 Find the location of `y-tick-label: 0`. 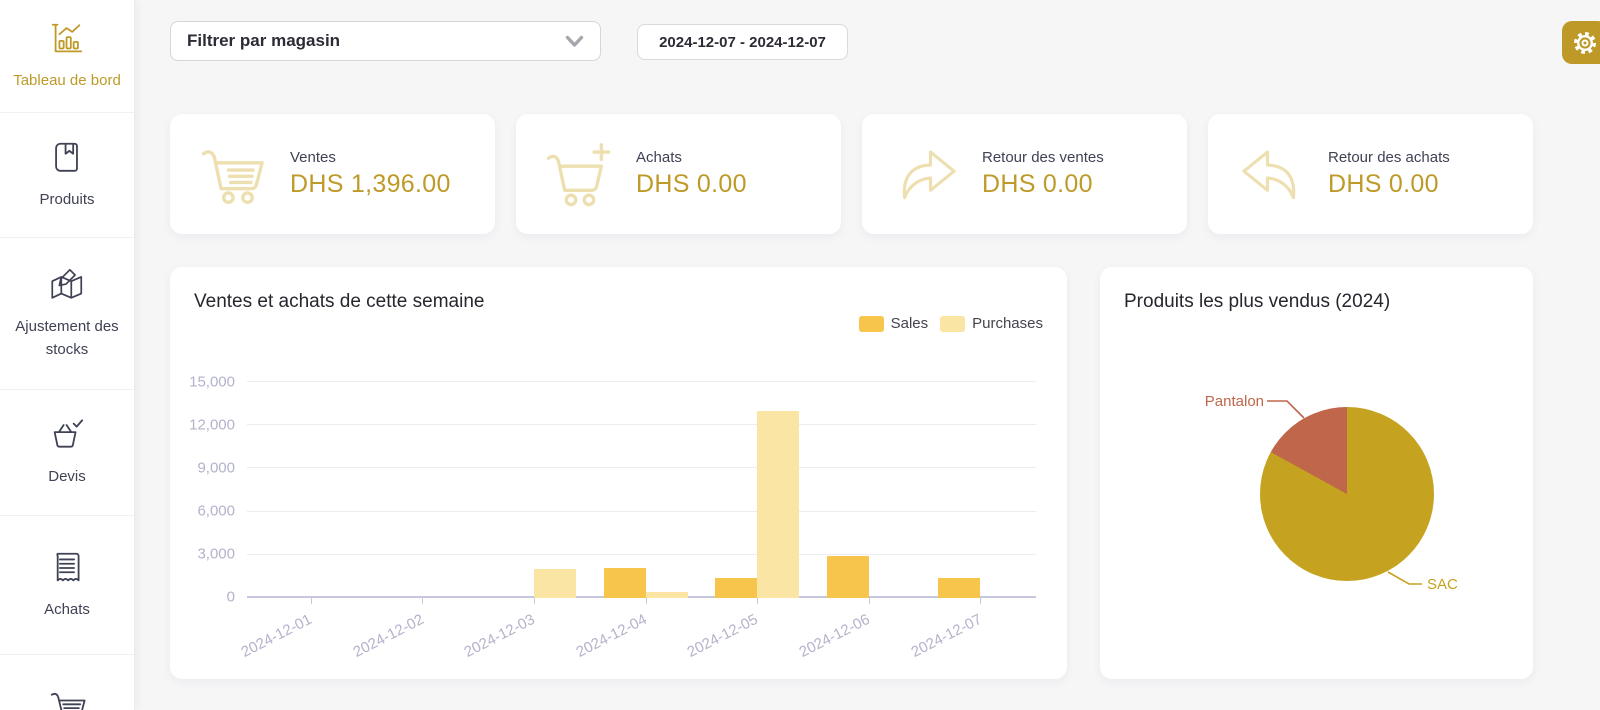

y-tick-label: 0 is located at coordinates (230, 597).